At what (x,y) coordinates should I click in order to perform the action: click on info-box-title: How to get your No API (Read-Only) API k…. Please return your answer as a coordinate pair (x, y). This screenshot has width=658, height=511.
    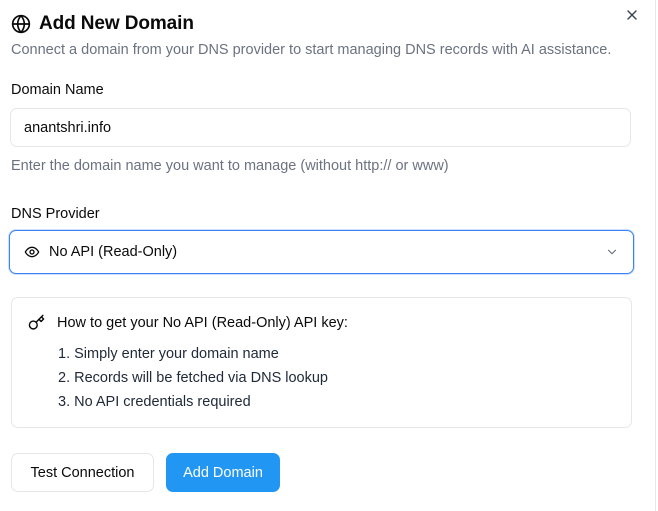
    Looking at the image, I should click on (202, 322).